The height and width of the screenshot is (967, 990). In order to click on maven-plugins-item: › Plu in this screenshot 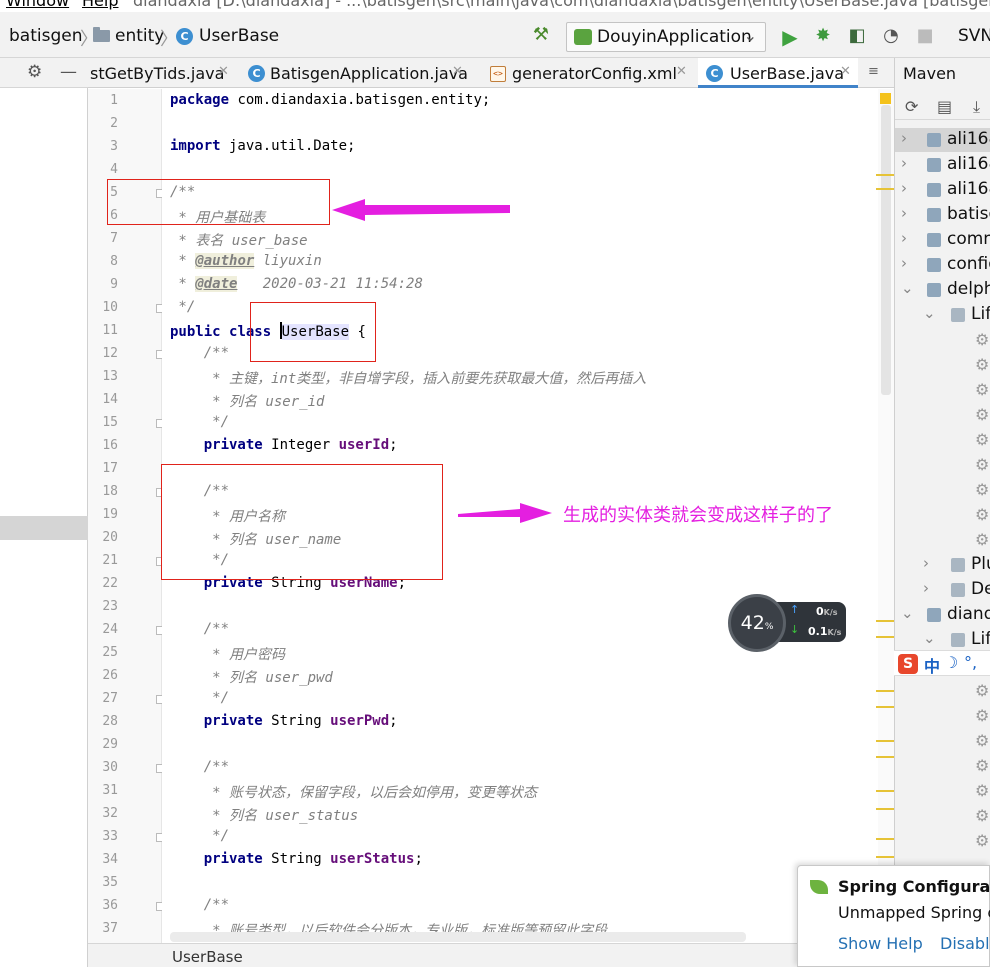, I will do `click(942, 565)`.